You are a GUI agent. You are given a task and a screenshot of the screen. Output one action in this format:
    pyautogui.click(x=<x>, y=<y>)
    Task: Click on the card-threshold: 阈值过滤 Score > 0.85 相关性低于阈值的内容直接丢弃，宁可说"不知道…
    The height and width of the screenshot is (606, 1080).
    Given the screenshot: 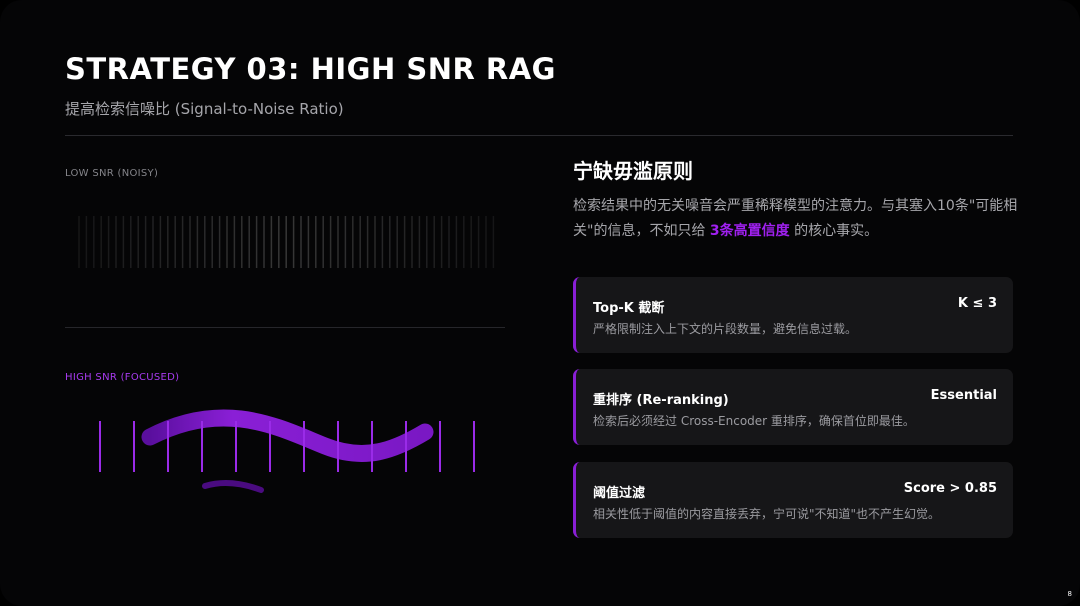 What is the action you would take?
    pyautogui.click(x=793, y=500)
    